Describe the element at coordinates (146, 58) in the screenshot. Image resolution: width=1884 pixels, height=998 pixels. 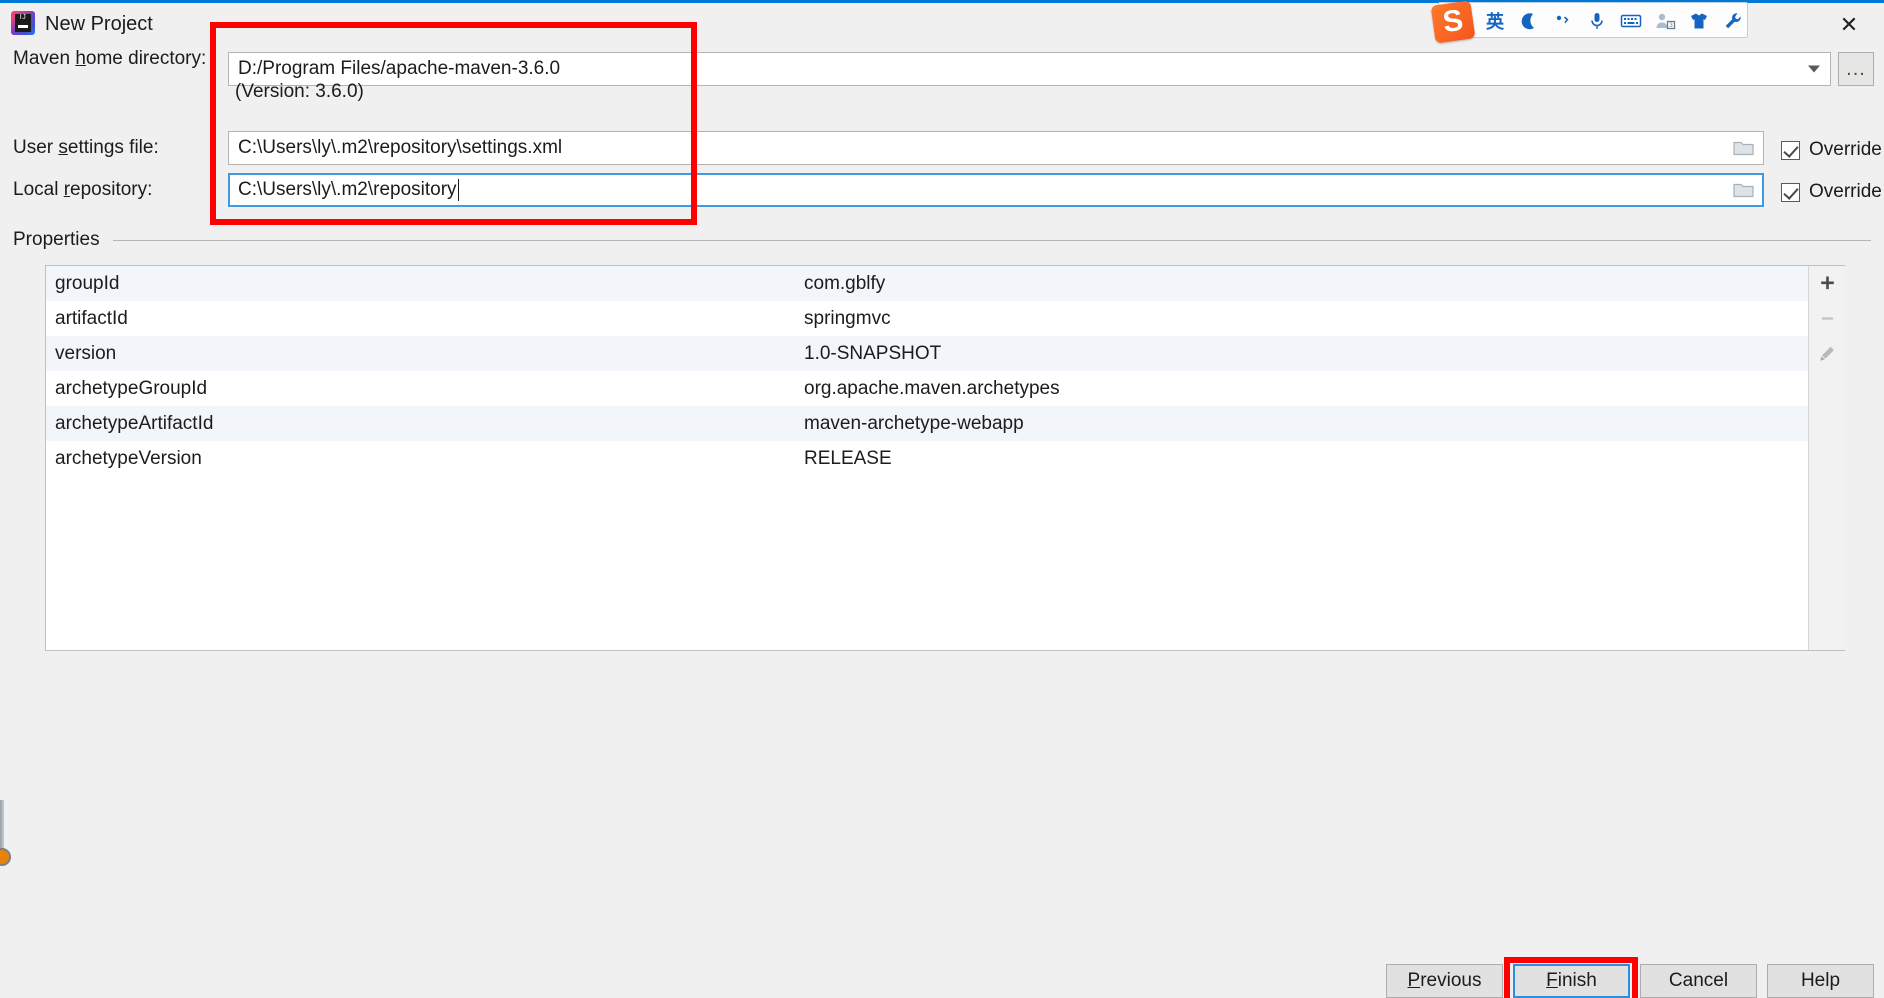
I see `label-part-after: ome directory:` at that location.